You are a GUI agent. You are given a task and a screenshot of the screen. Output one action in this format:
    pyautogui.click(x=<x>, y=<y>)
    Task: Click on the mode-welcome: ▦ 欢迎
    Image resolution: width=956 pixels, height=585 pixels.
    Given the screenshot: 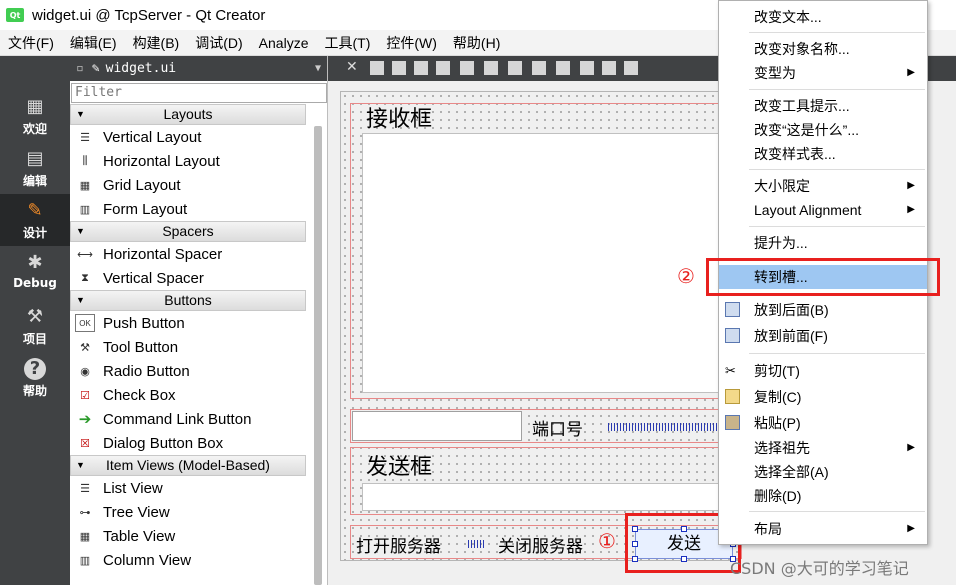 What is the action you would take?
    pyautogui.click(x=35, y=116)
    